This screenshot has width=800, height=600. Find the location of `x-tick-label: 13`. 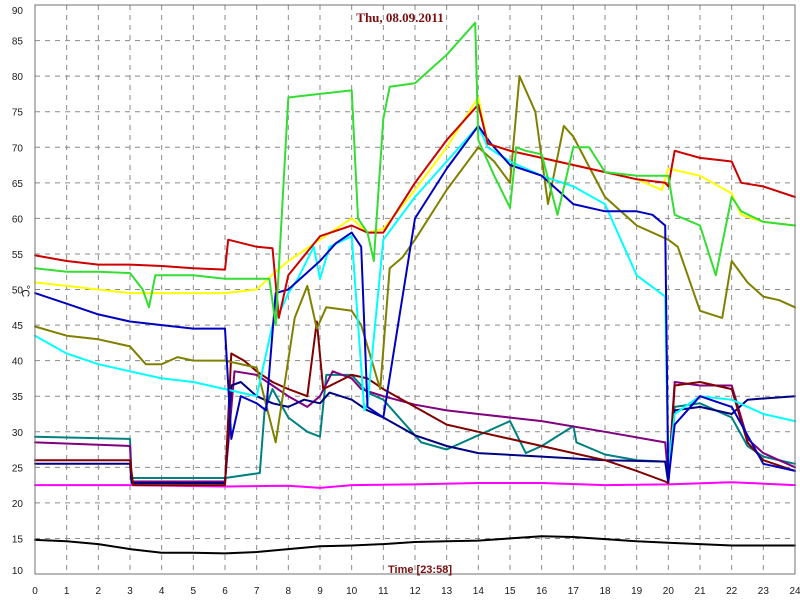

x-tick-label: 13 is located at coordinates (447, 591).